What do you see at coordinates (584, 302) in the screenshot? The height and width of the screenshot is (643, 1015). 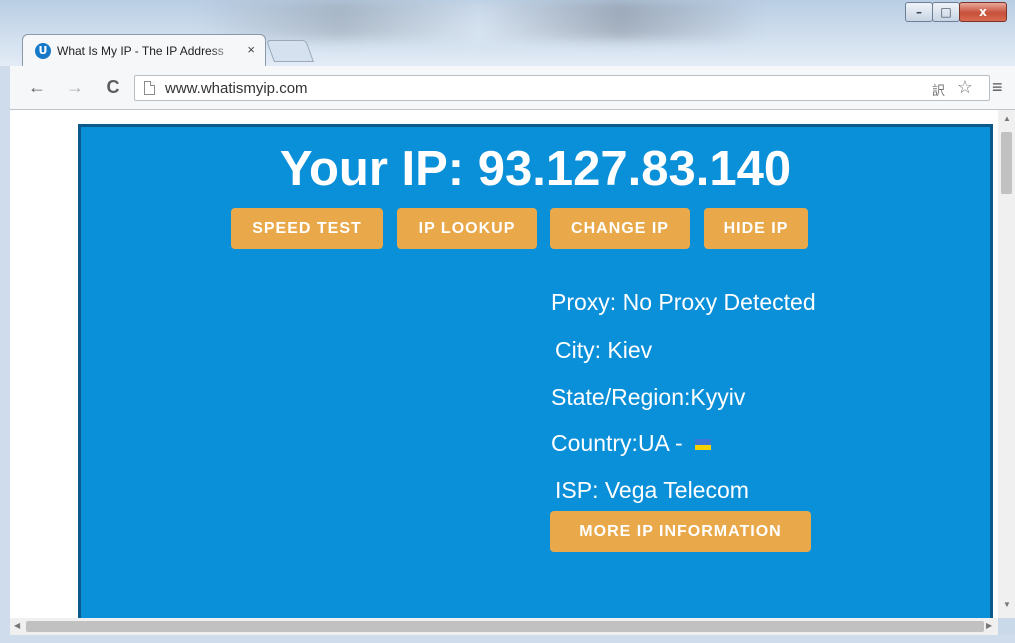 I see `proxy-label: Proxy:` at bounding box center [584, 302].